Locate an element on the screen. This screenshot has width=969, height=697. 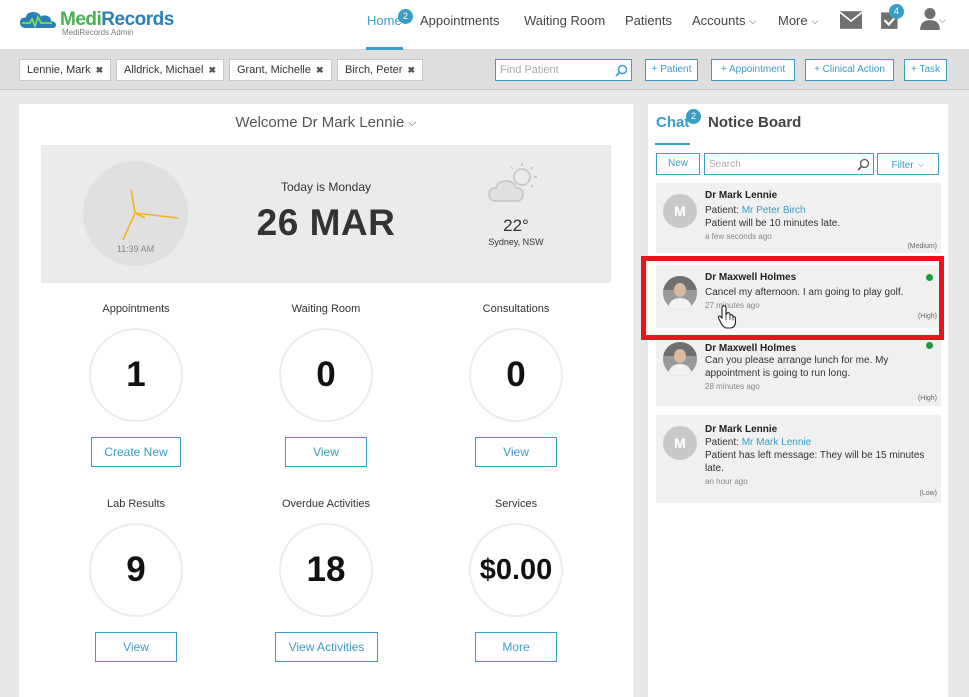
message-text: Patient will be 10 minutes late. is located at coordinates (773, 223).